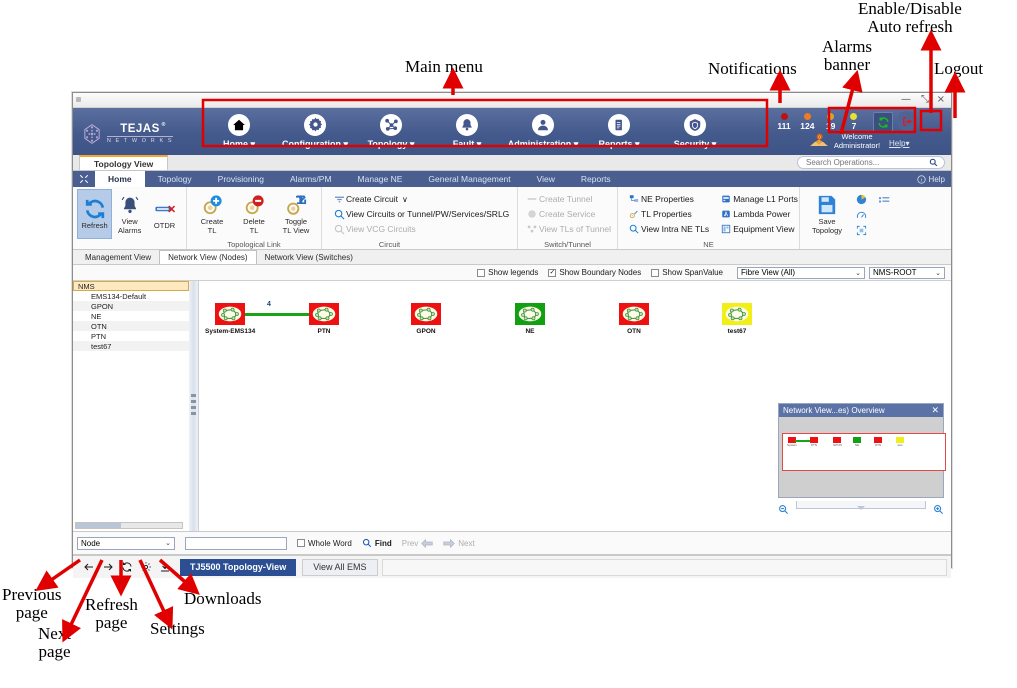  What do you see at coordinates (546, 179) in the screenshot?
I see `ribbon-tab-view: View` at bounding box center [546, 179].